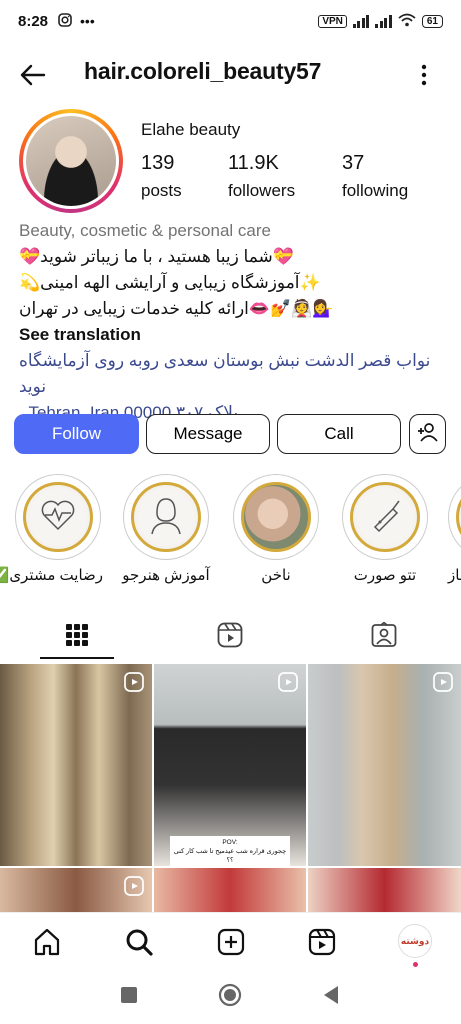  What do you see at coordinates (158, 163) in the screenshot?
I see `stat-posts-value: 139` at bounding box center [158, 163].